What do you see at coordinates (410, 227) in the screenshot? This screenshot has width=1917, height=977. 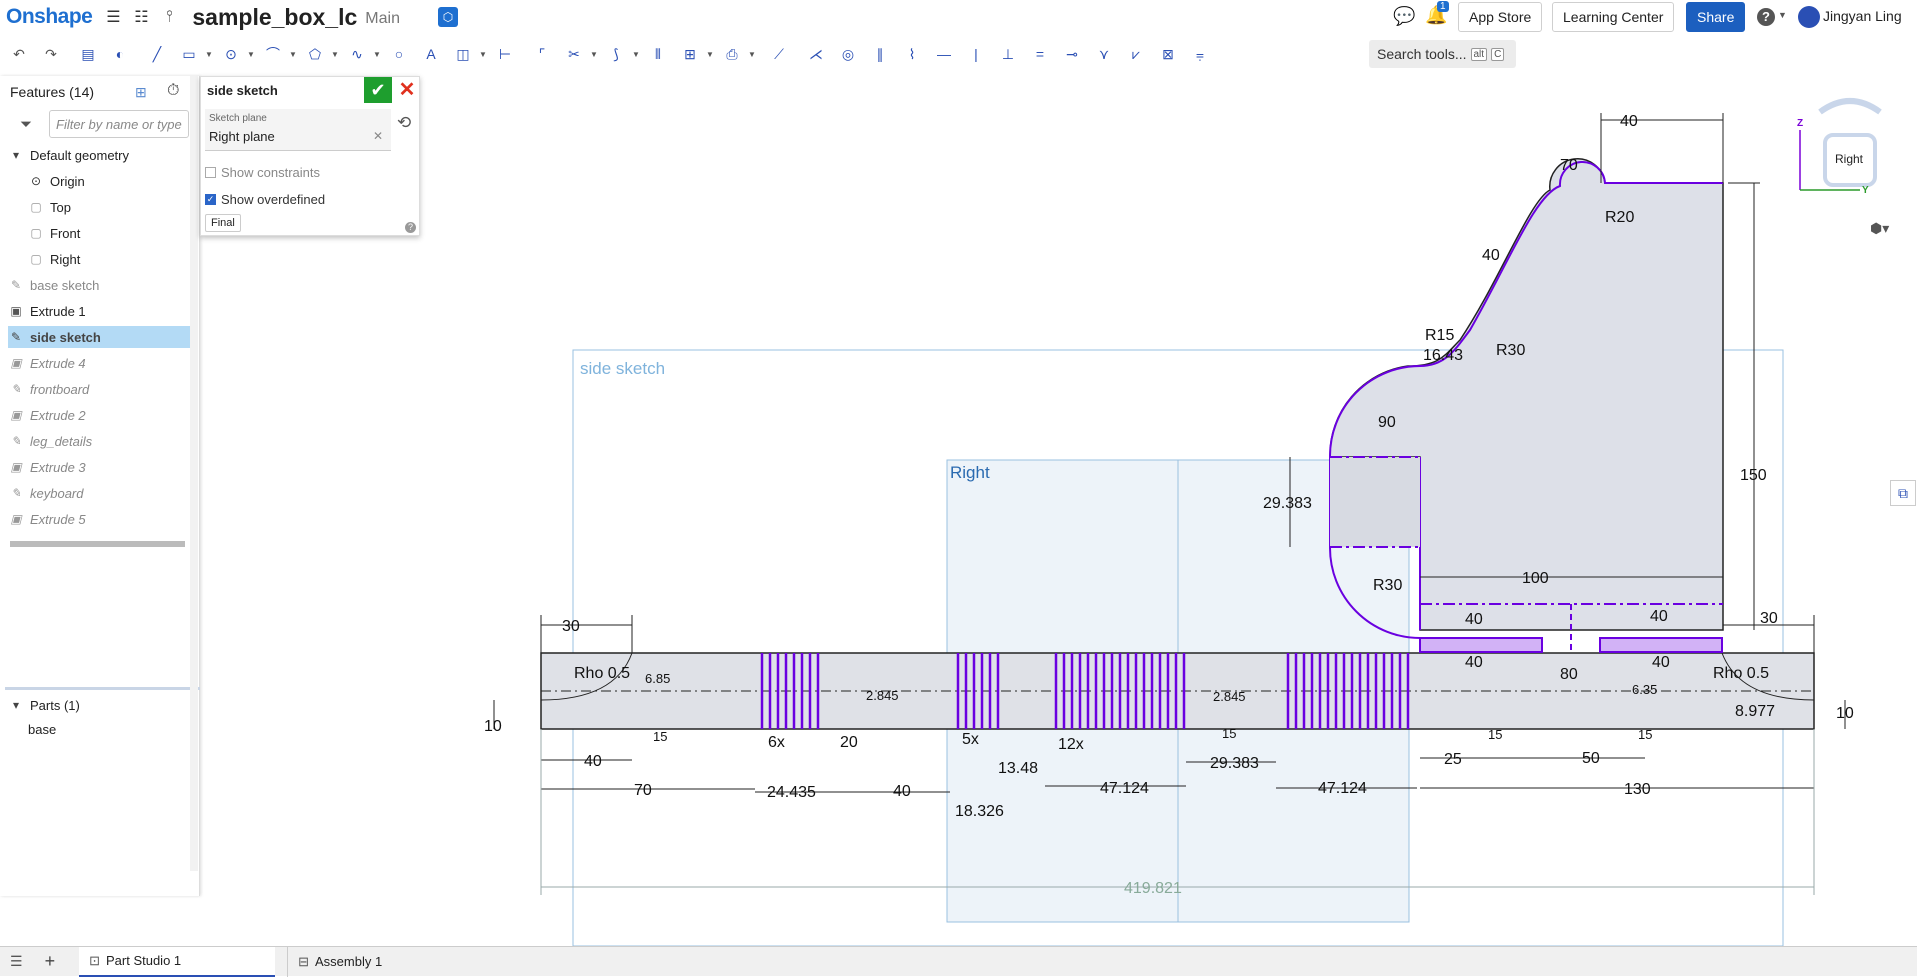 I see `dialog-help-icon: ?` at bounding box center [410, 227].